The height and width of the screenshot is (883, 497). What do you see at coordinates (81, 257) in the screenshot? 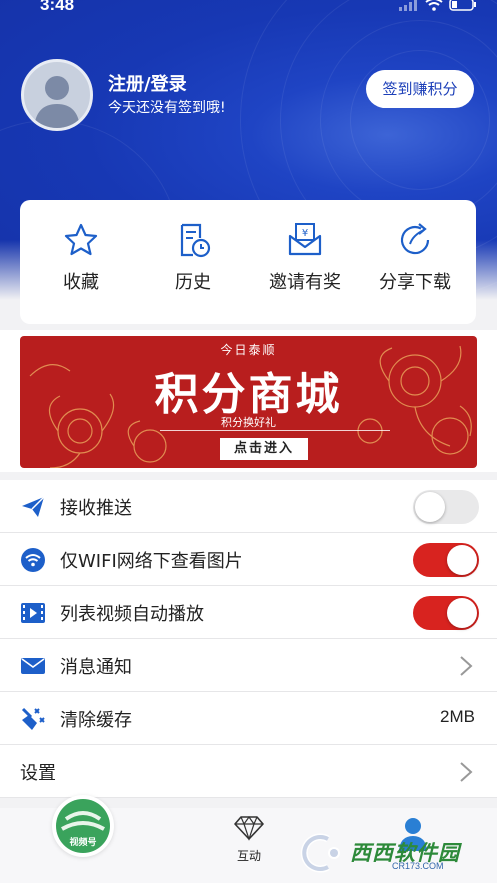
I see `quick-action-favorites: 收藏` at bounding box center [81, 257].